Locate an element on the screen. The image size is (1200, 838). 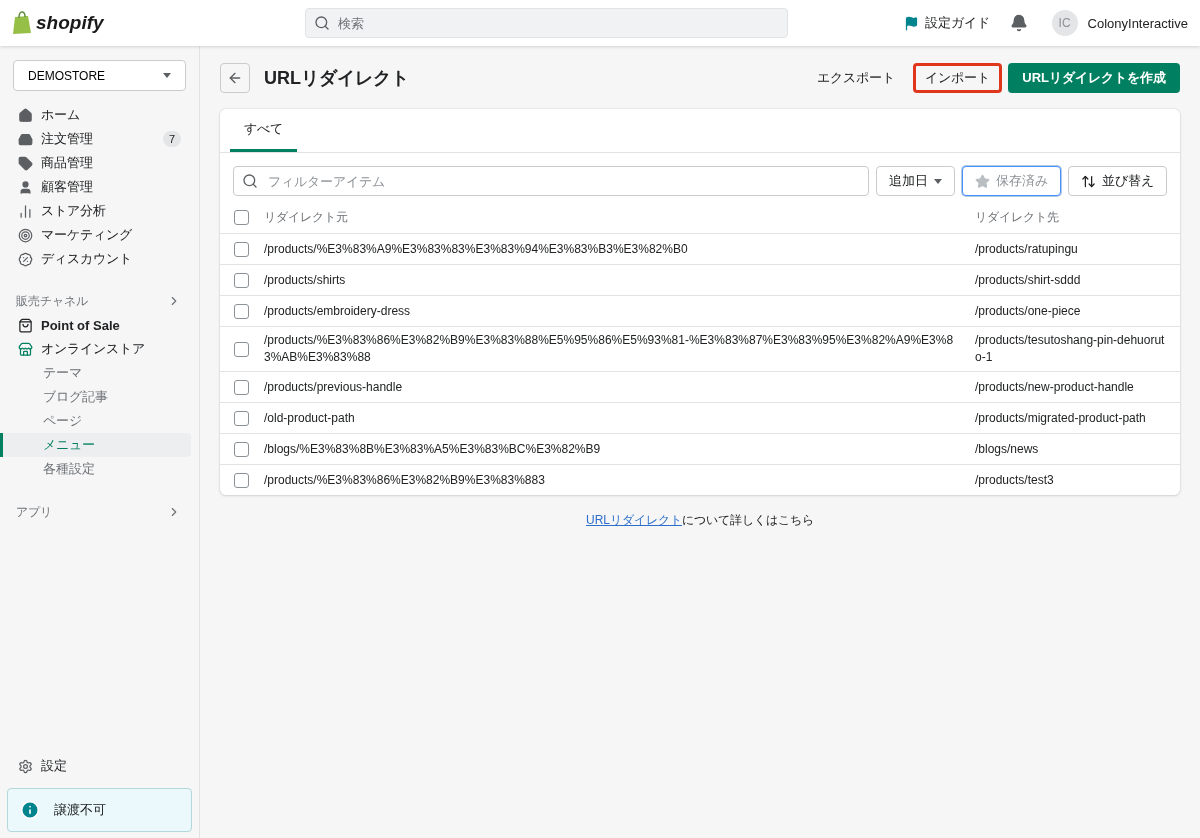
count-badge: 7 is located at coordinates (171, 139).